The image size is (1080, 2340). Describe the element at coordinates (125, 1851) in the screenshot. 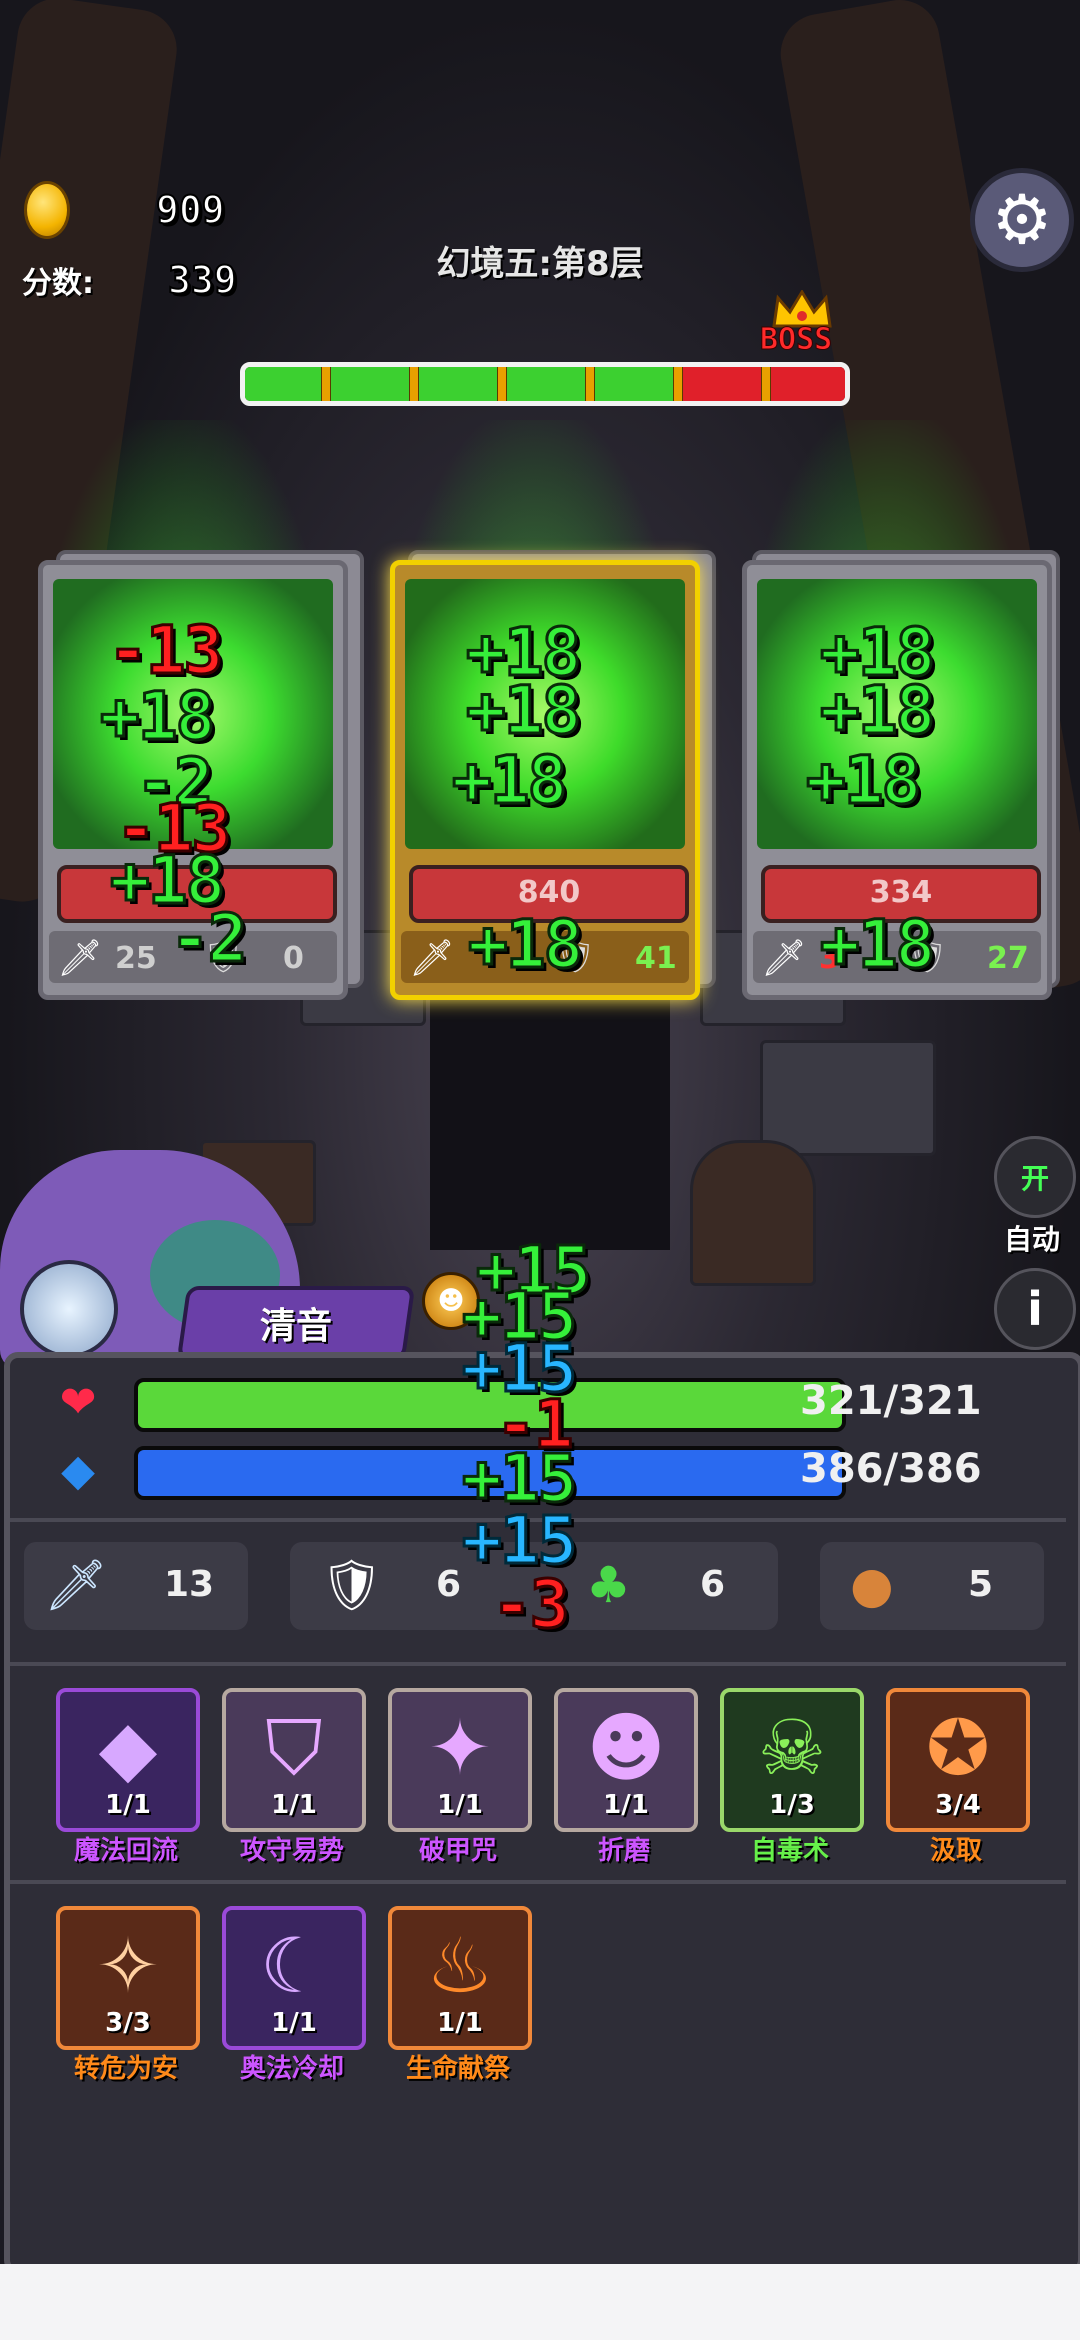

I see `skill-label: 魔法回流` at that location.